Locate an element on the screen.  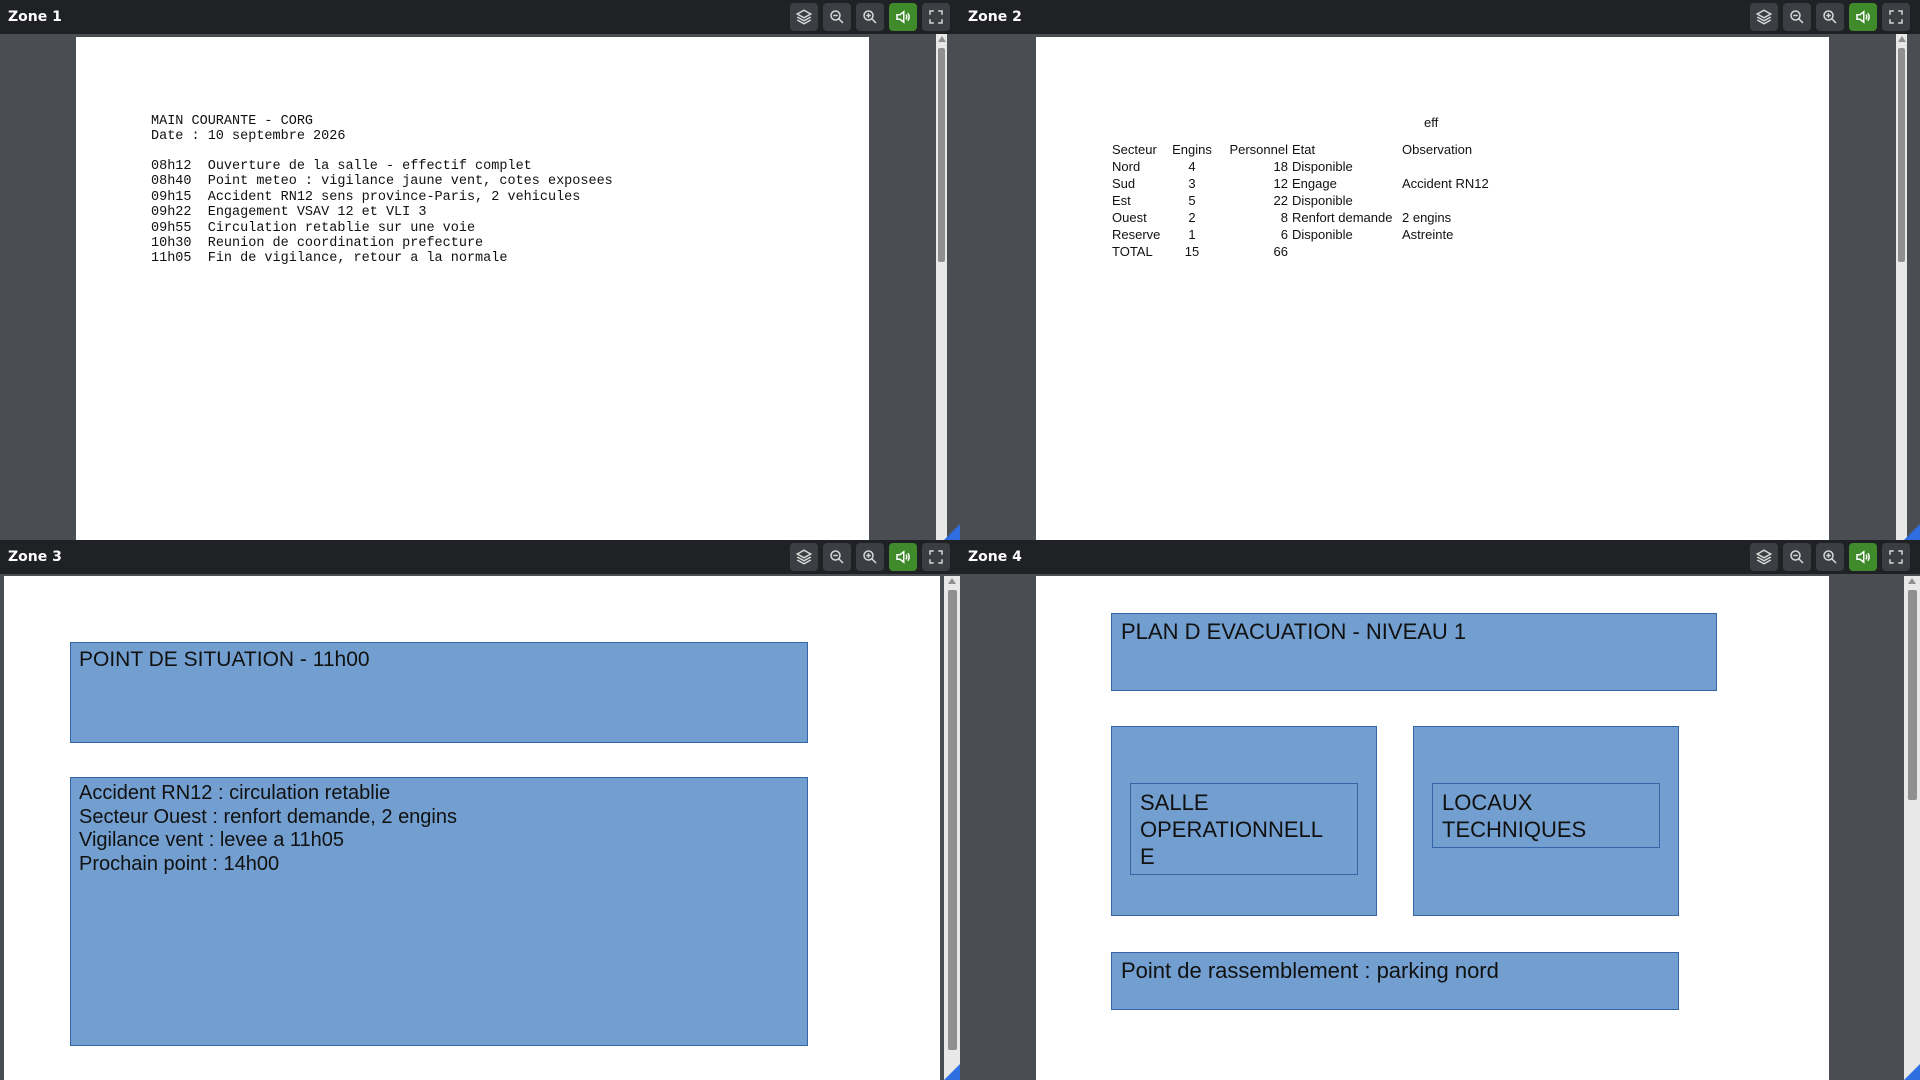
room-technical-label: LOCAUX TECHNIQUES is located at coordinates (1514, 816).